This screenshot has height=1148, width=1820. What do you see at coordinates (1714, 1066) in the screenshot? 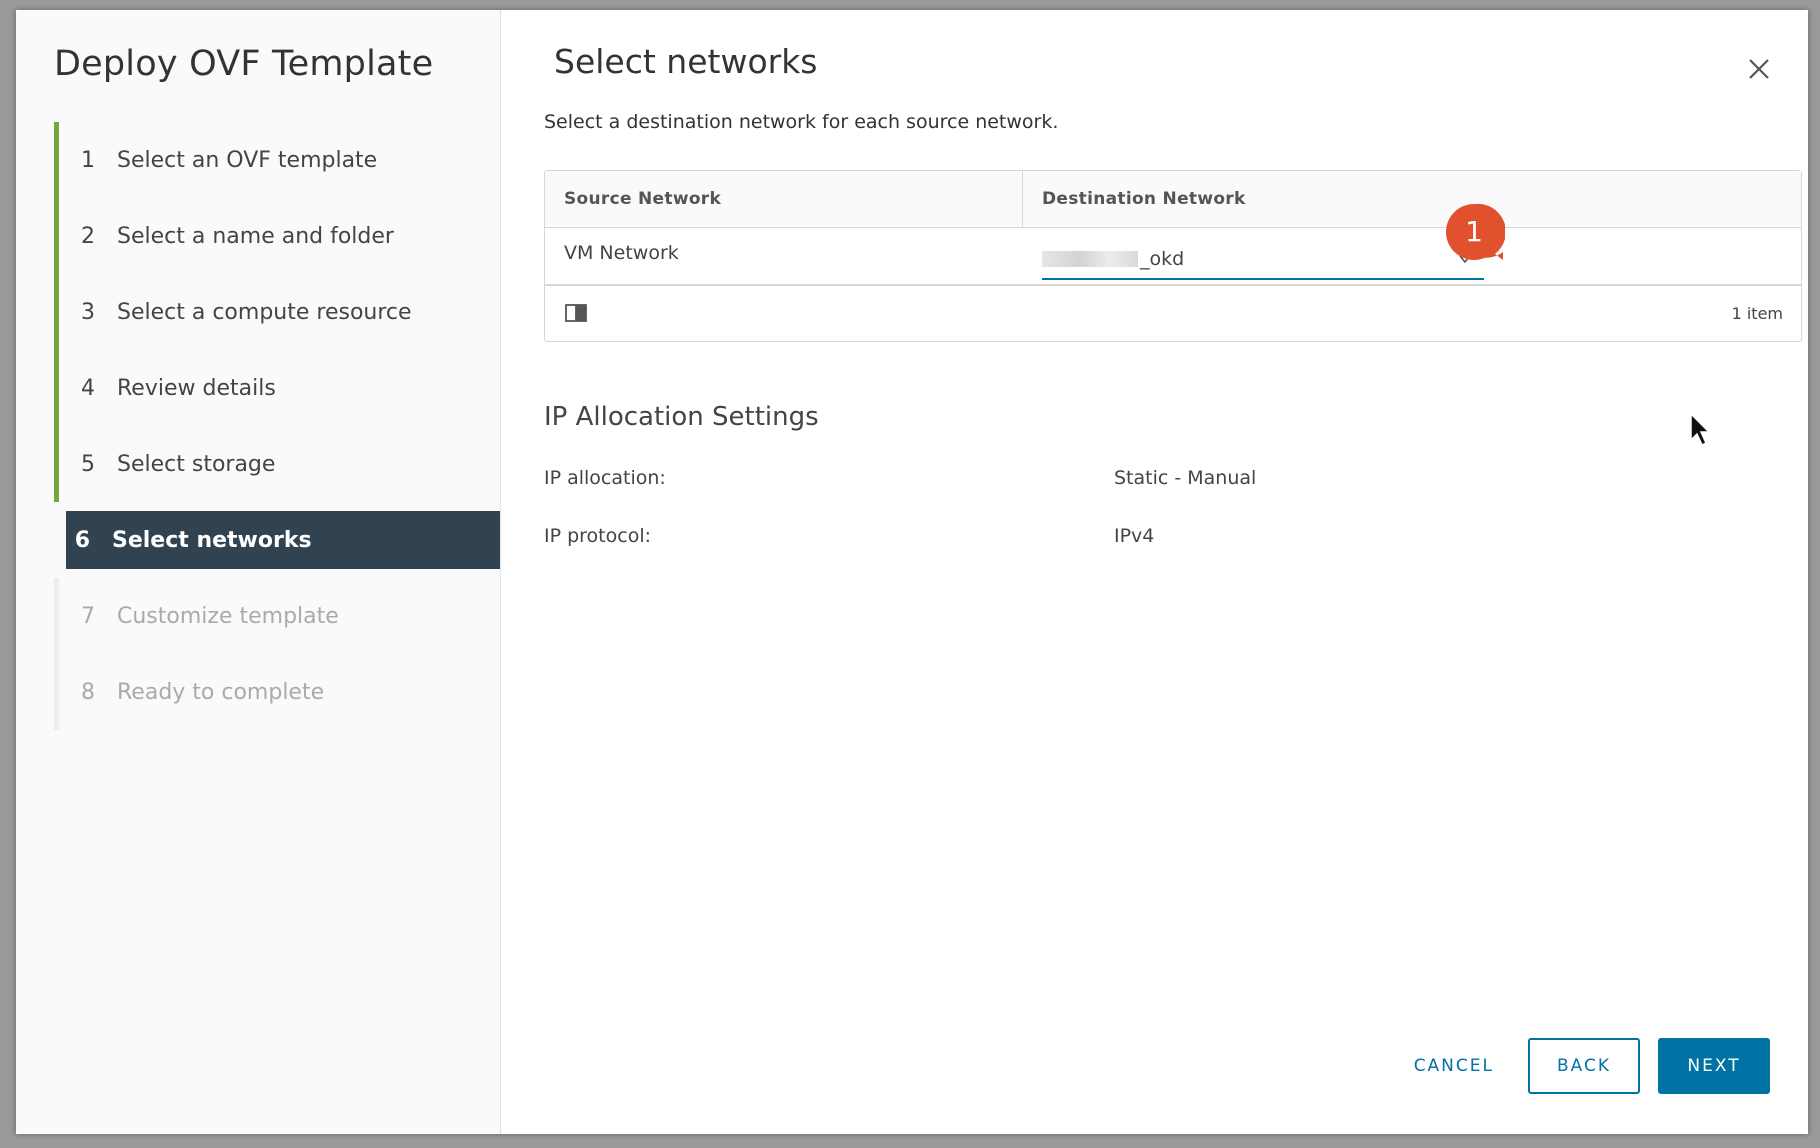
I see `next-button: NEXT` at bounding box center [1714, 1066].